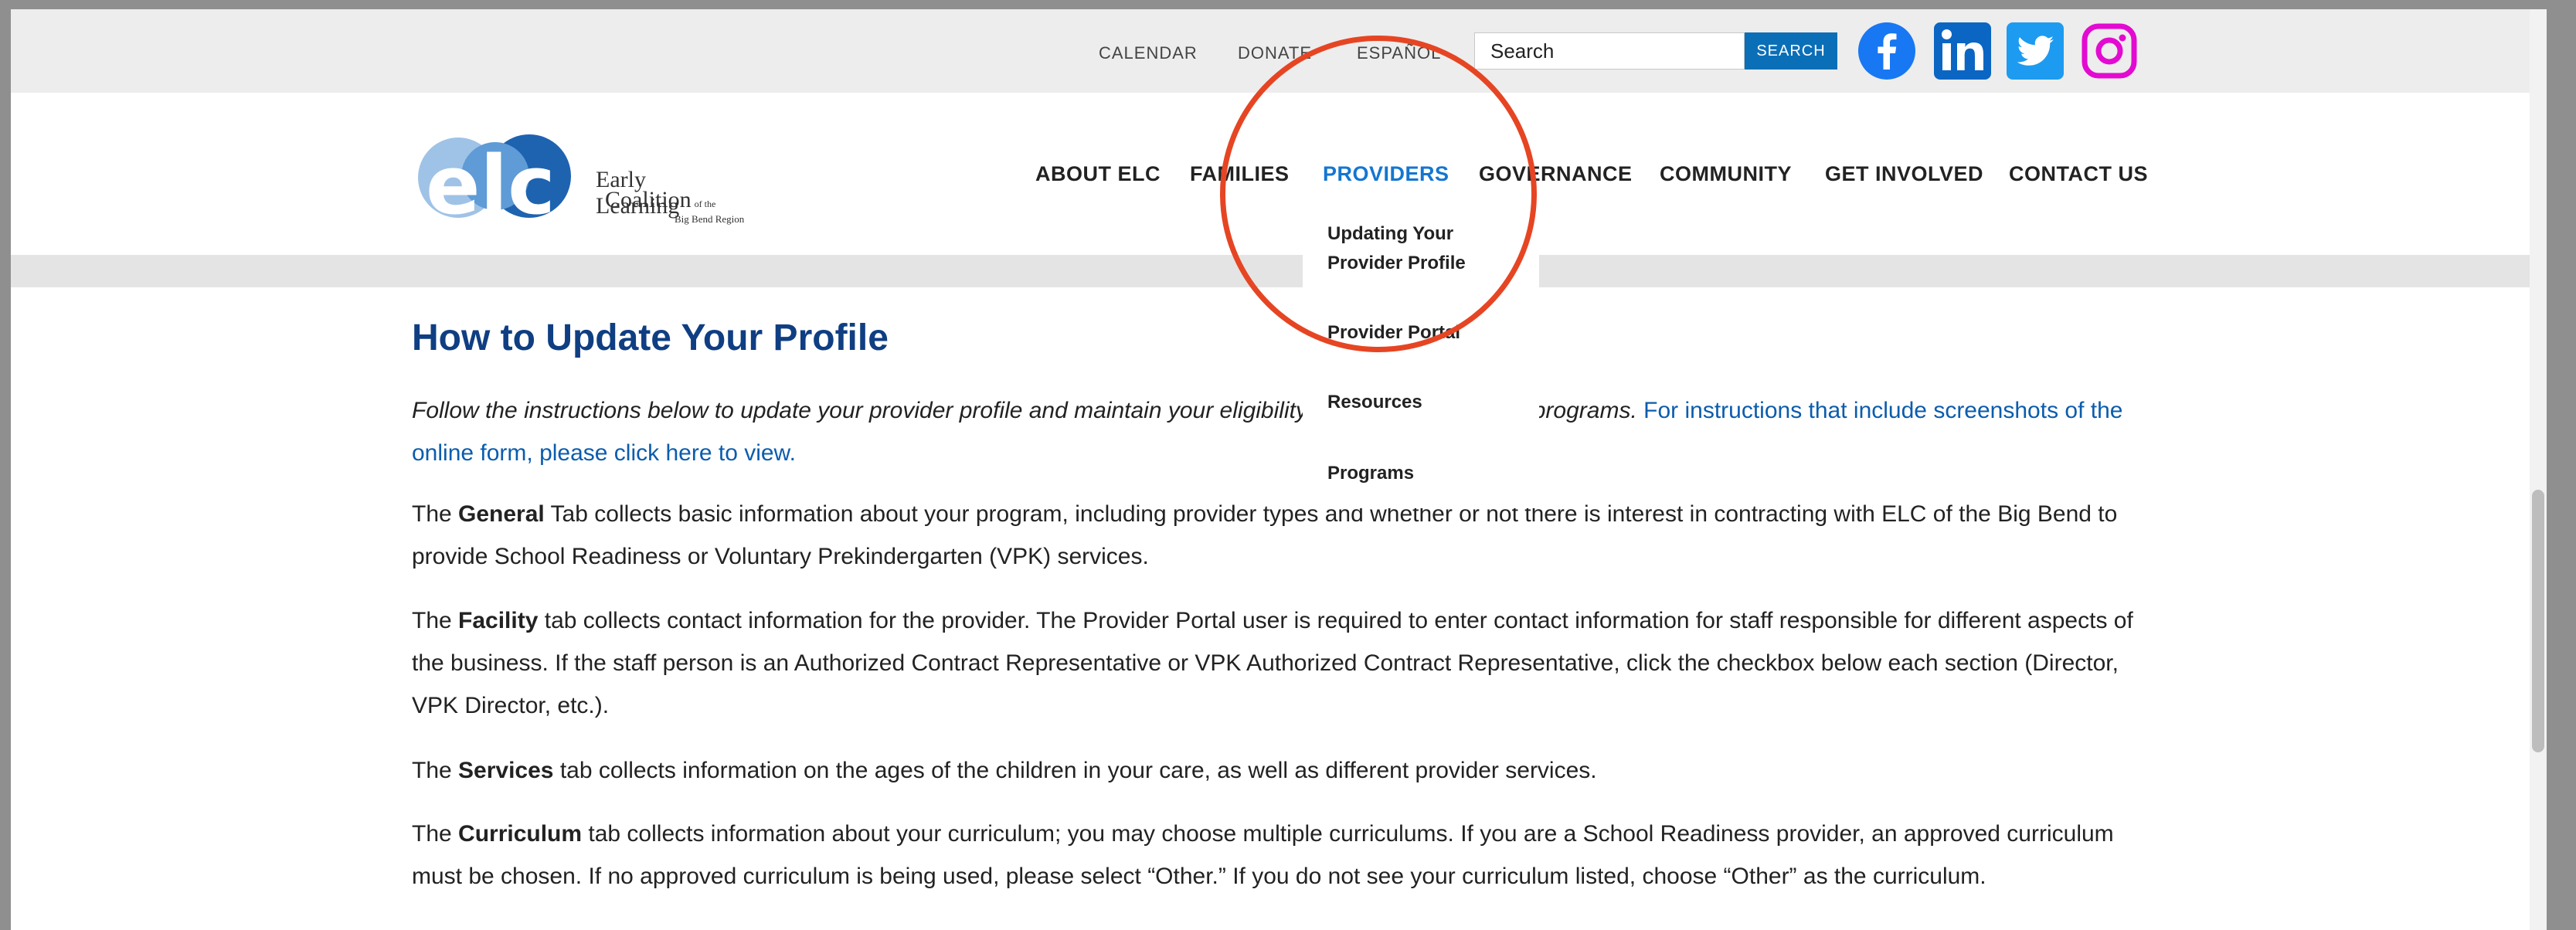 The image size is (2576, 930). I want to click on paragraph-bold-term: General, so click(501, 514).